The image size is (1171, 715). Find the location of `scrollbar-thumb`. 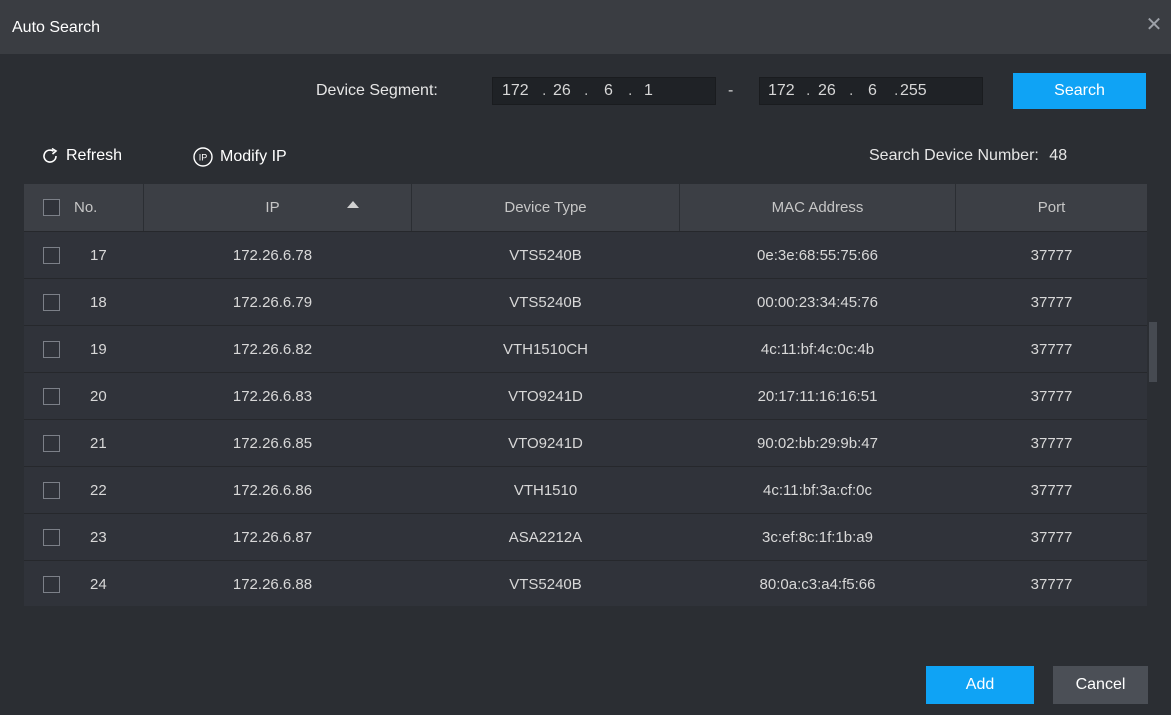

scrollbar-thumb is located at coordinates (1153, 352).